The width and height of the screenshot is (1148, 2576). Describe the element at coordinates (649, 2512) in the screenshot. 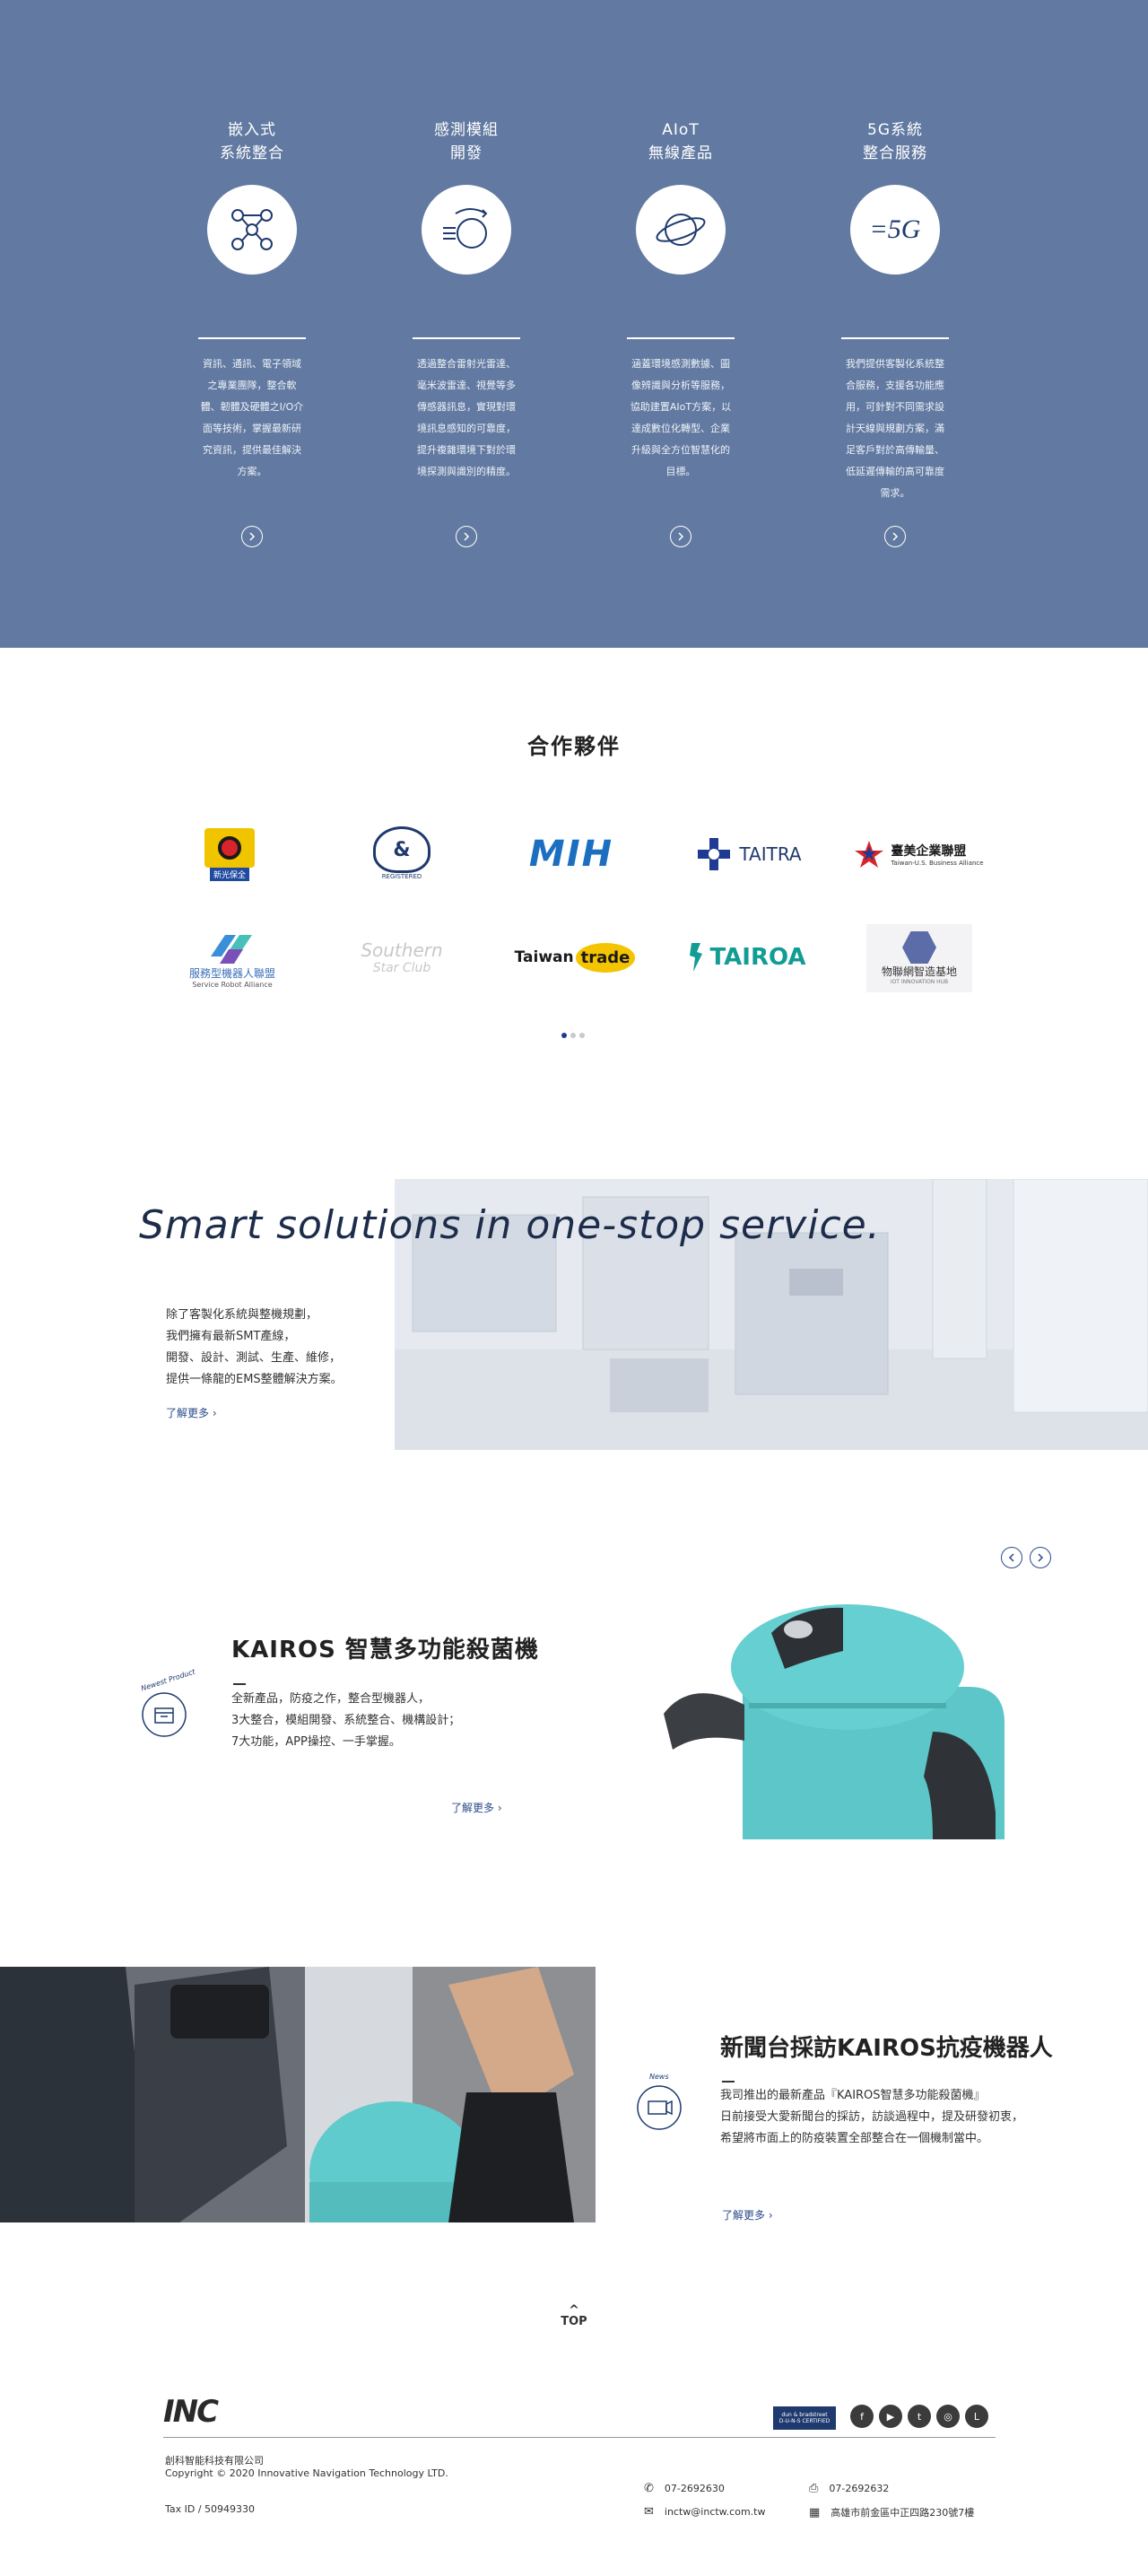

I see `mail-icon: ✉` at that location.